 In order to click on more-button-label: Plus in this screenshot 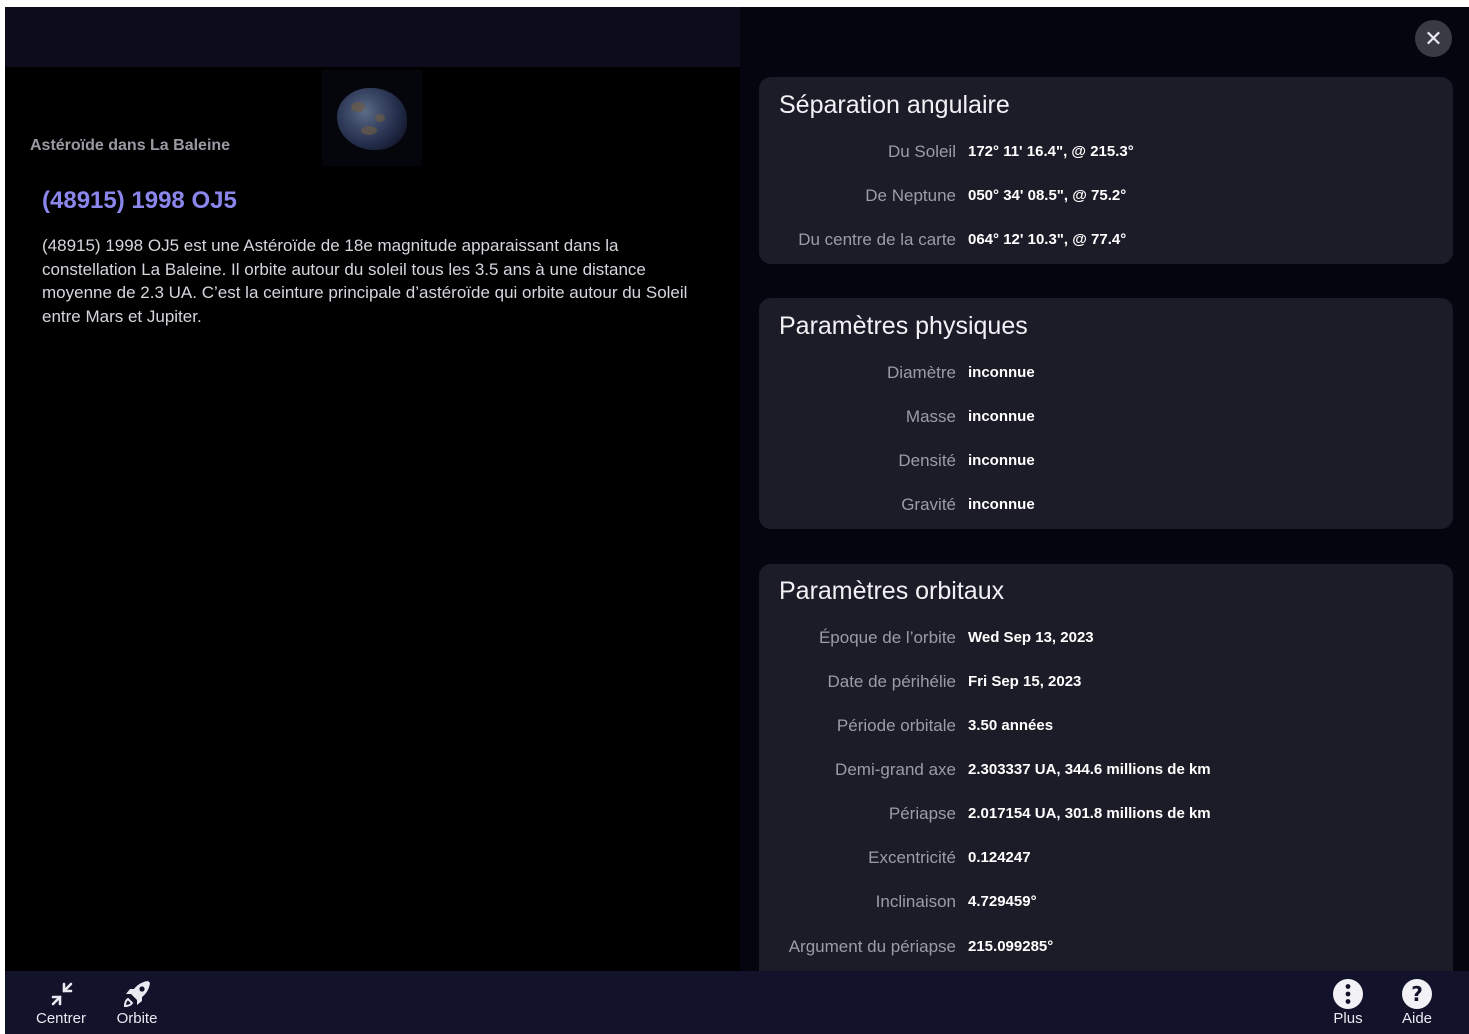, I will do `click(1348, 1018)`.